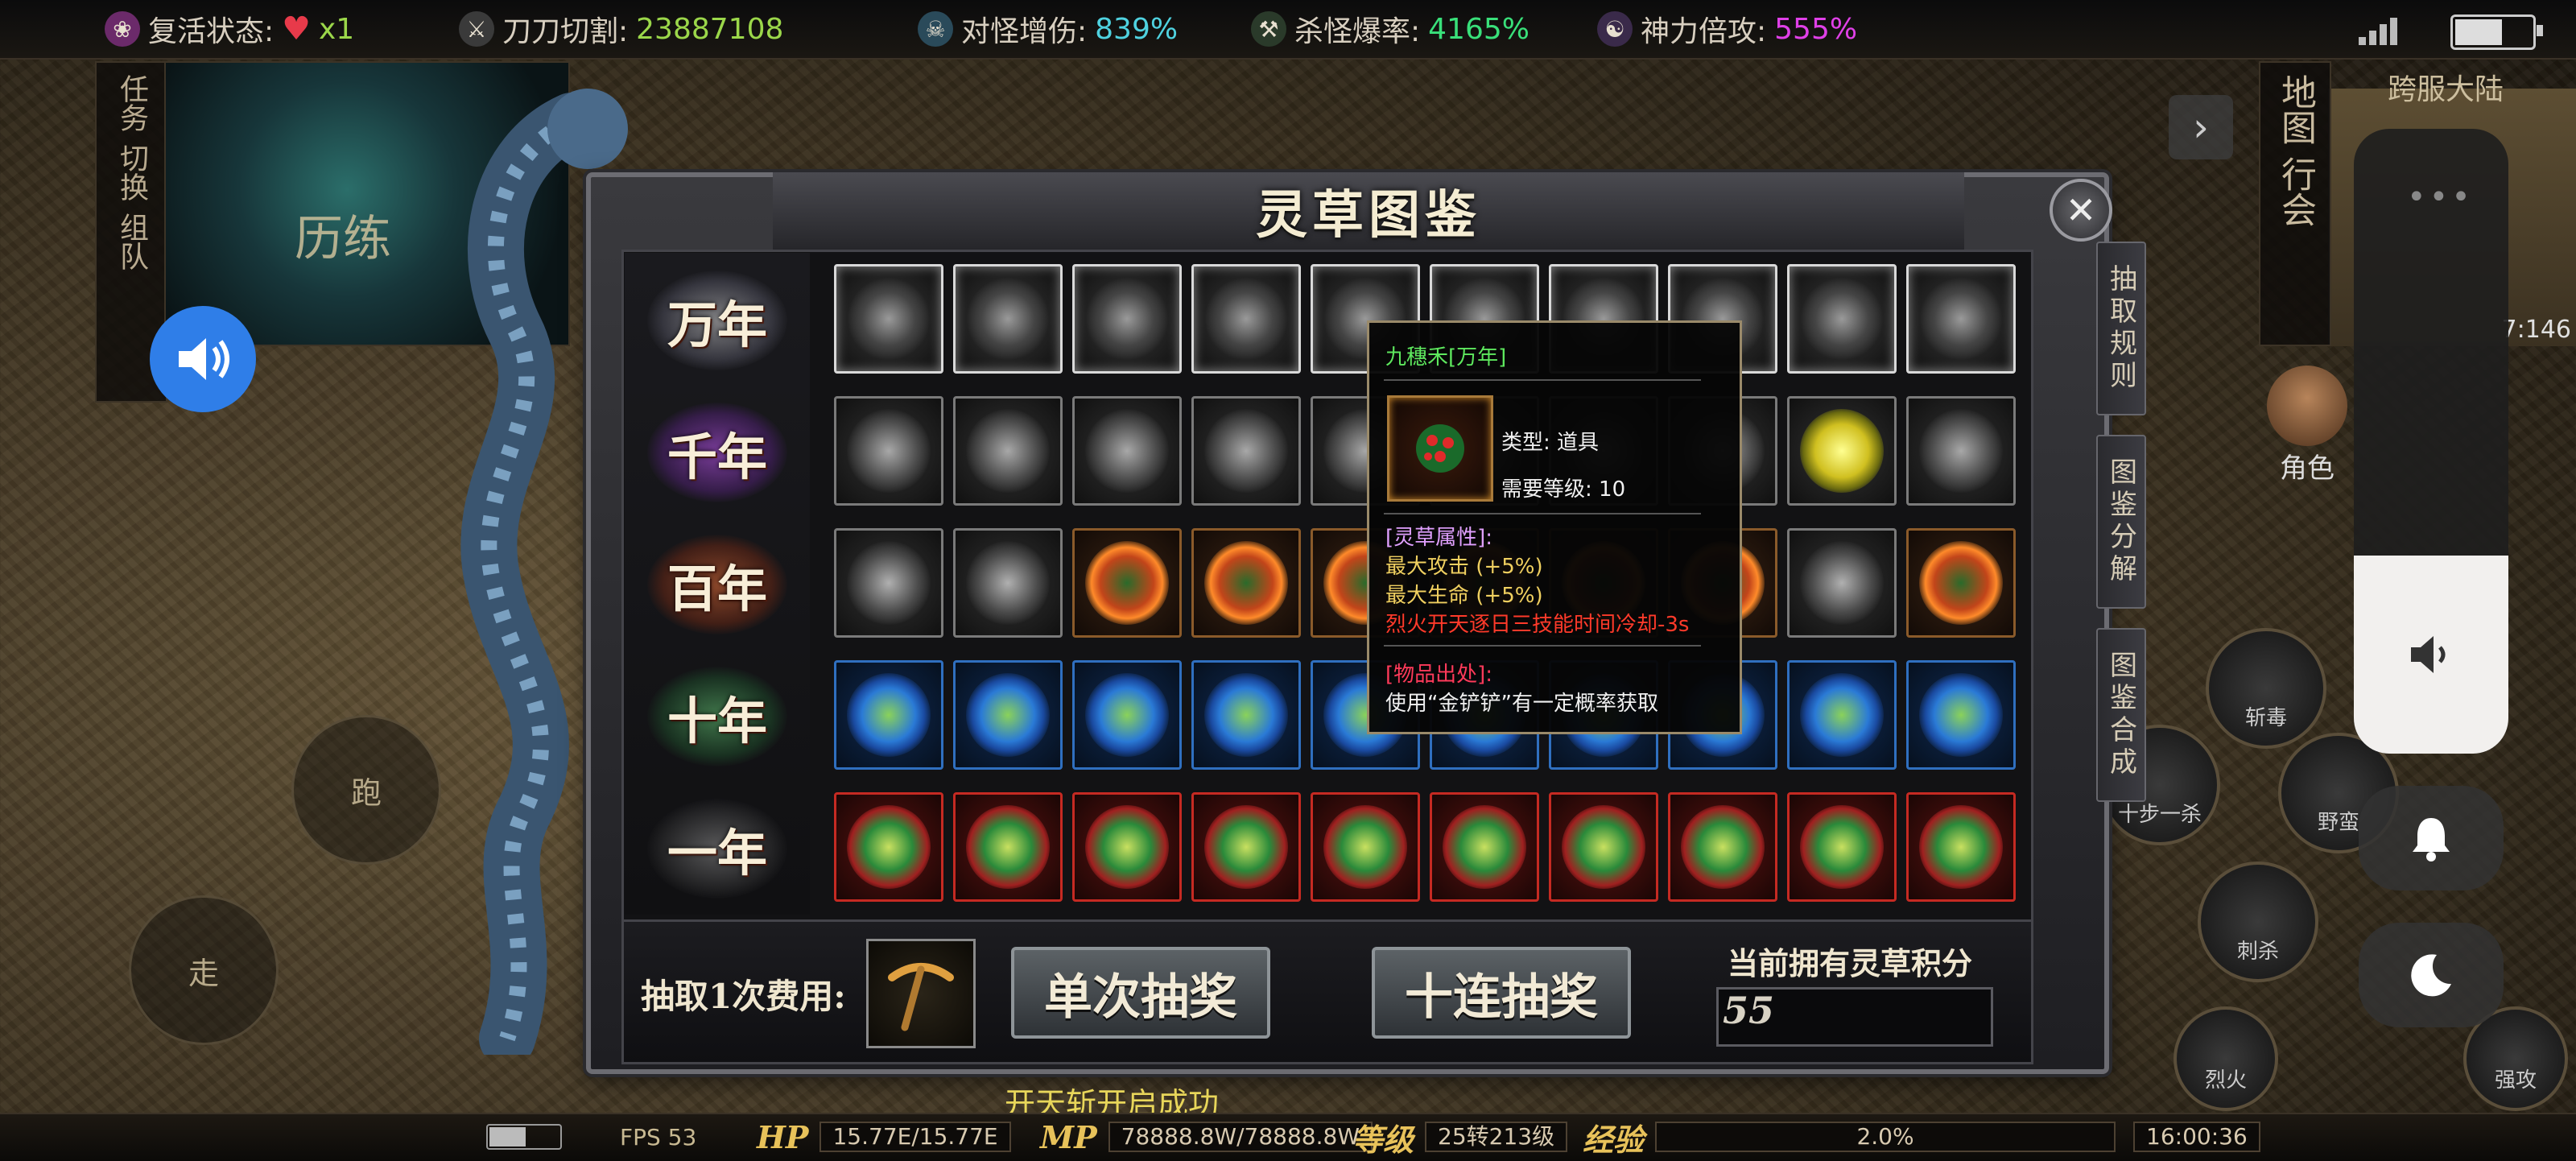 The height and width of the screenshot is (1161, 2576). Describe the element at coordinates (131, 242) in the screenshot. I see `tab-team: 组队` at that location.